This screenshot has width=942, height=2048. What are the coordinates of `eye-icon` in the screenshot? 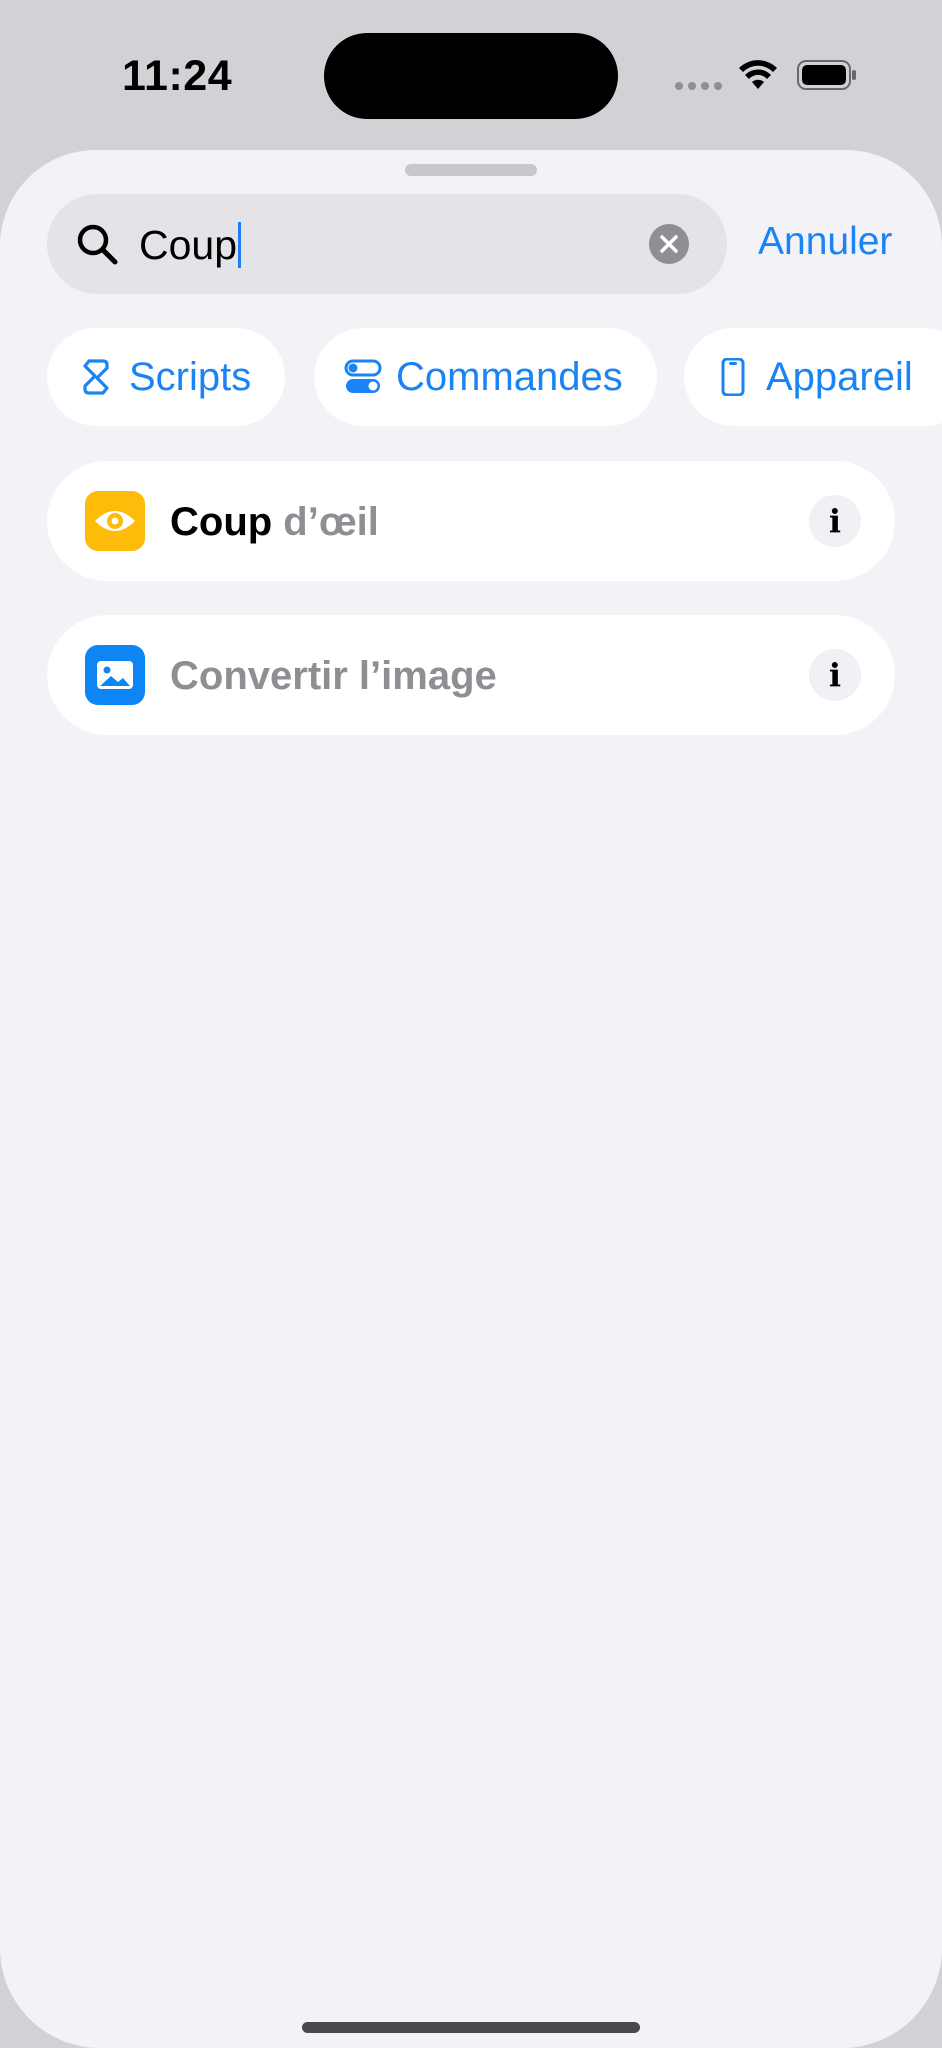 It's located at (115, 521).